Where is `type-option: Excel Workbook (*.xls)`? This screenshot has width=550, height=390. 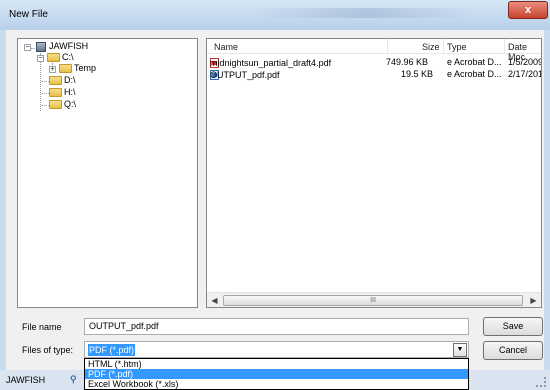 type-option: Excel Workbook (*.xls) is located at coordinates (276, 384).